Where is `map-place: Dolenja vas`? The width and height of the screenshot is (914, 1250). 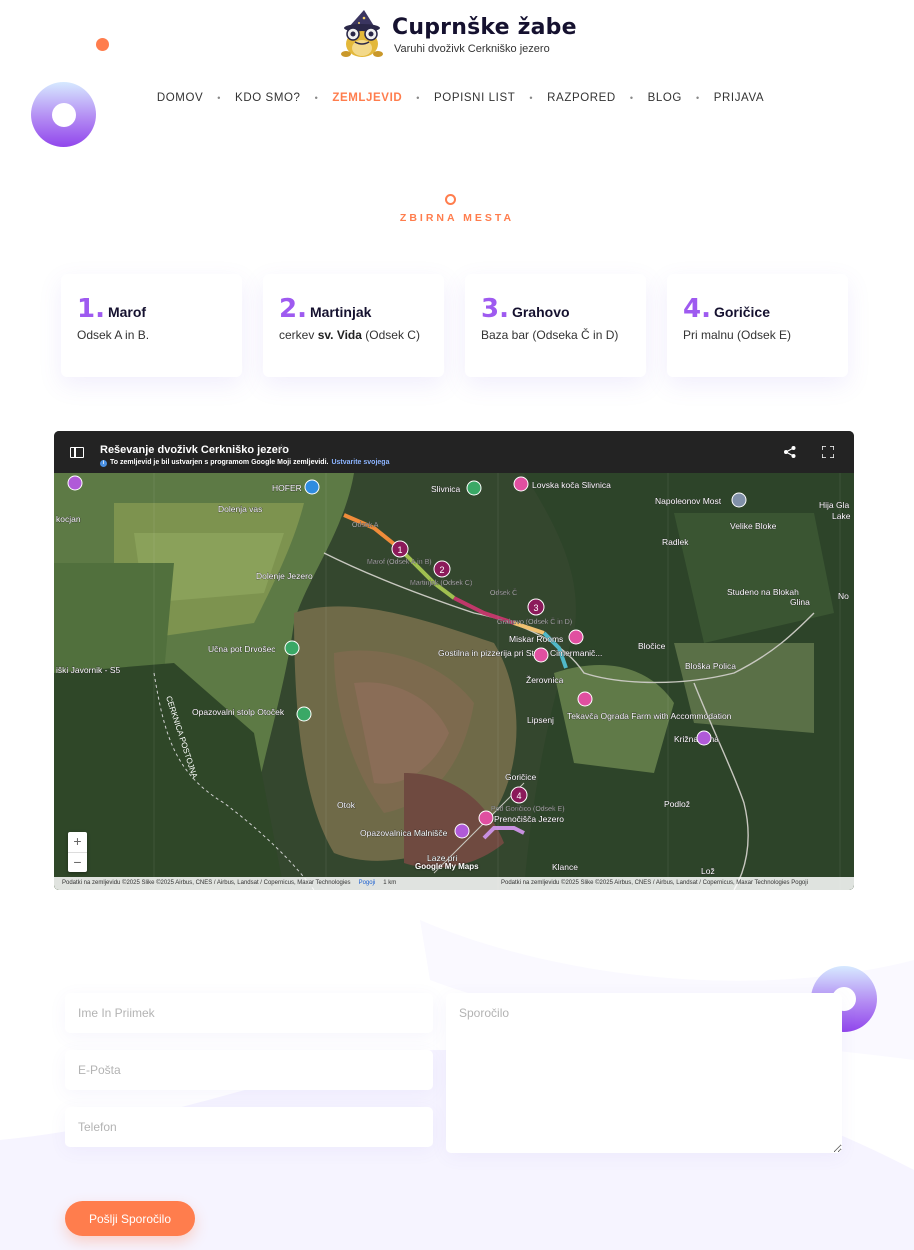
map-place: Dolenja vas is located at coordinates (240, 509).